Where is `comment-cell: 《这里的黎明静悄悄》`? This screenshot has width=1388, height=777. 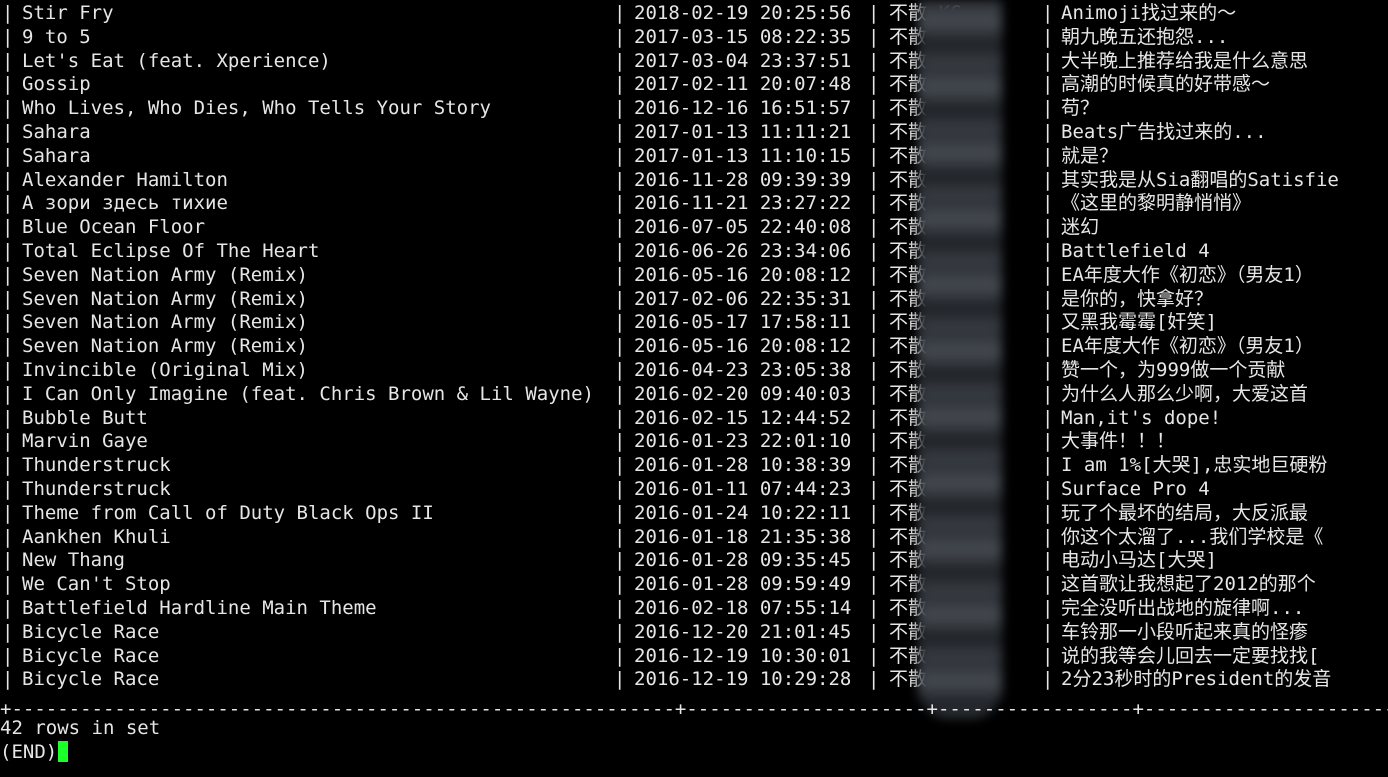
comment-cell: 《这里的黎明静悄悄》 is located at coordinates (1156, 203).